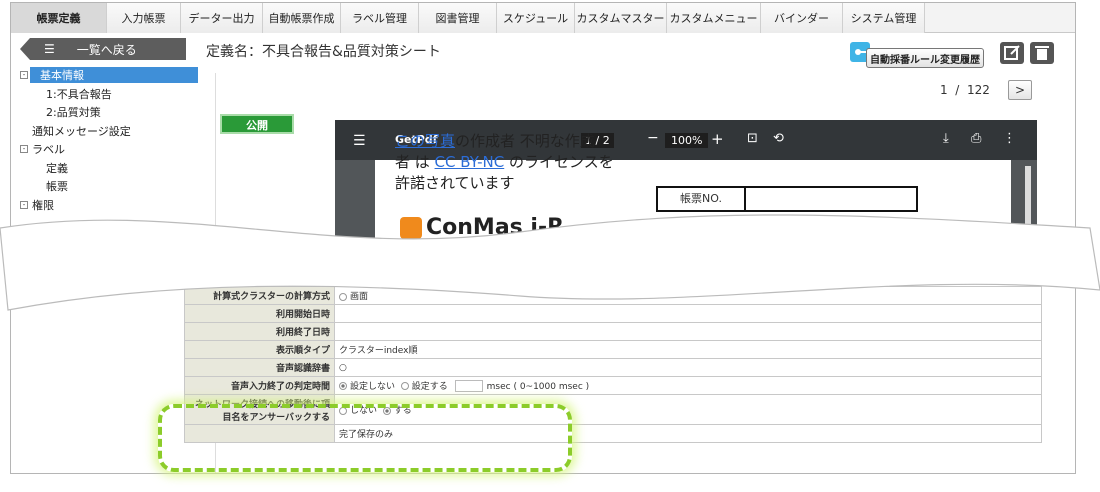 The height and width of the screenshot is (492, 1100). I want to click on license-link: CC BY-NC, so click(470, 162).